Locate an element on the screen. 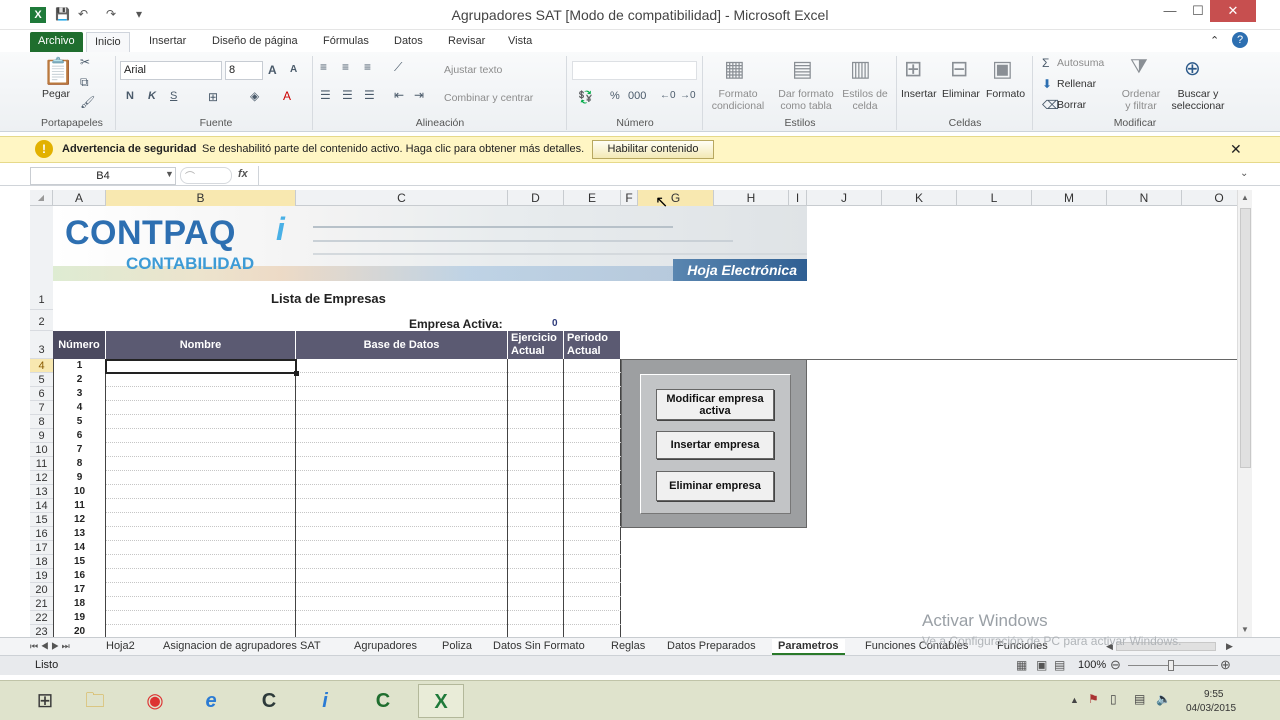  numero-cell: 3 is located at coordinates (79, 393).